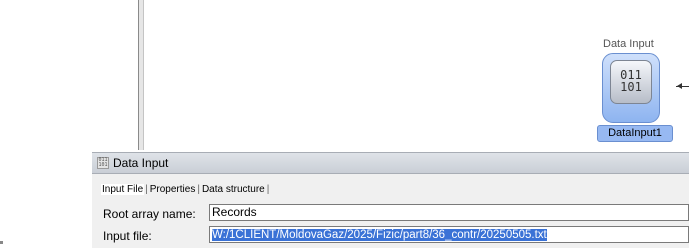  I want to click on root-array-input: Records, so click(449, 212).